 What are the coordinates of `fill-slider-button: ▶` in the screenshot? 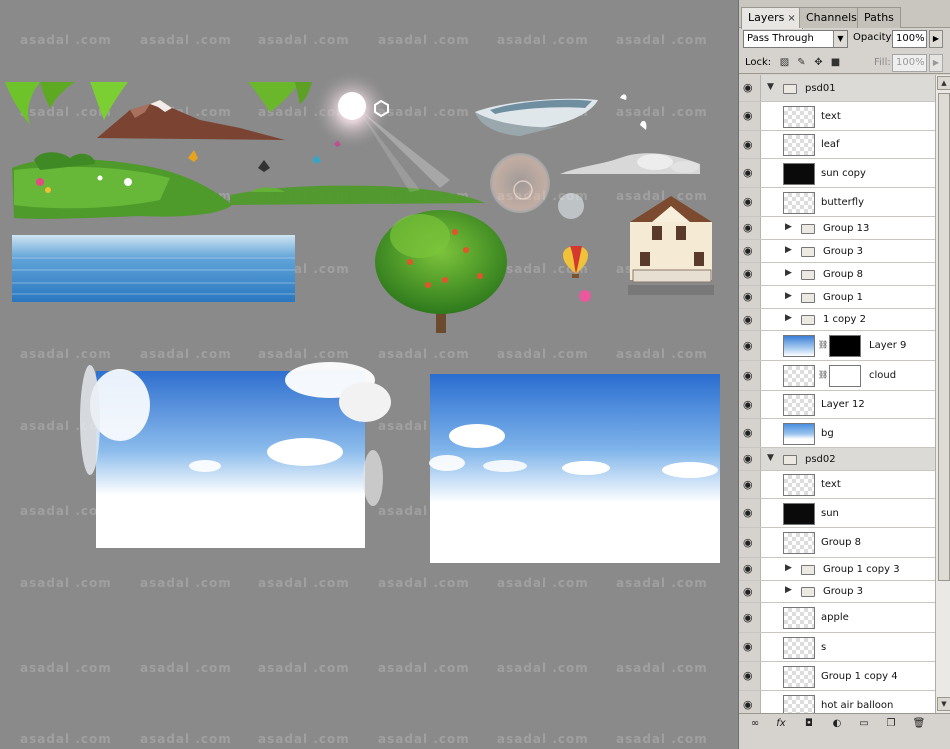 It's located at (936, 63).